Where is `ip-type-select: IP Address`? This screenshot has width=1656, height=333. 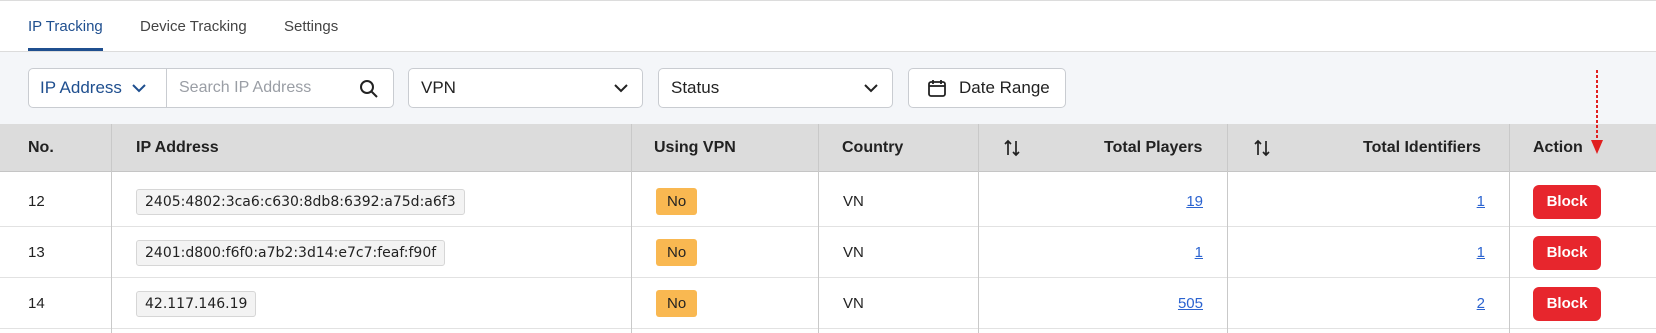 ip-type-select: IP Address is located at coordinates (98, 88).